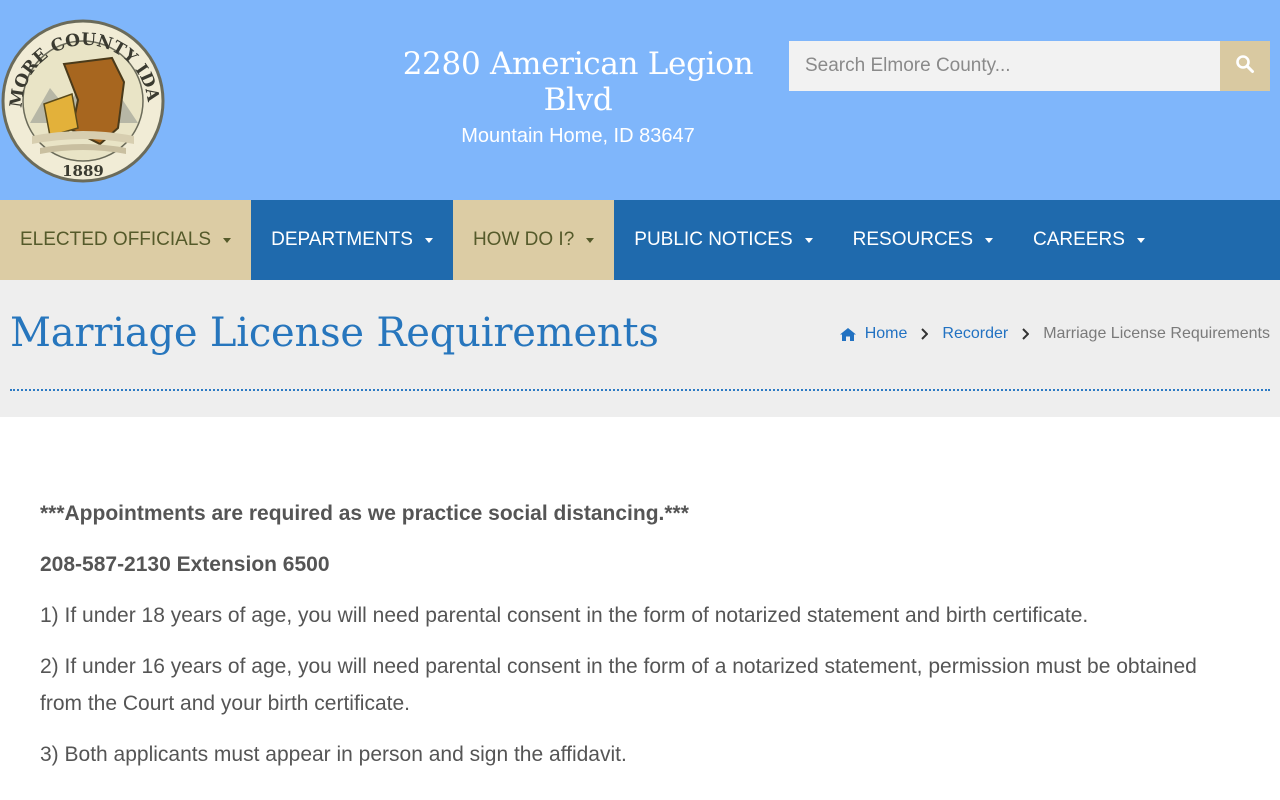  What do you see at coordinates (334, 333) in the screenshot?
I see `page-title: Marriage License Requirements` at bounding box center [334, 333].